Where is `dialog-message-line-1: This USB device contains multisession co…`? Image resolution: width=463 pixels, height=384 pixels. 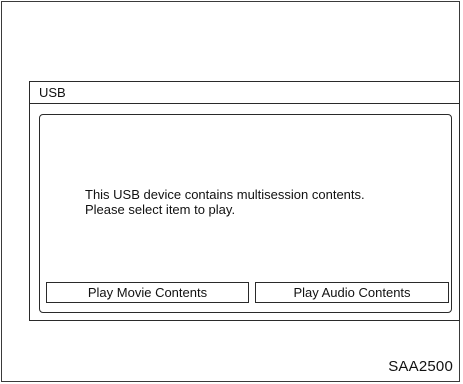
dialog-message-line-1: This USB device contains multisession co… is located at coordinates (225, 194).